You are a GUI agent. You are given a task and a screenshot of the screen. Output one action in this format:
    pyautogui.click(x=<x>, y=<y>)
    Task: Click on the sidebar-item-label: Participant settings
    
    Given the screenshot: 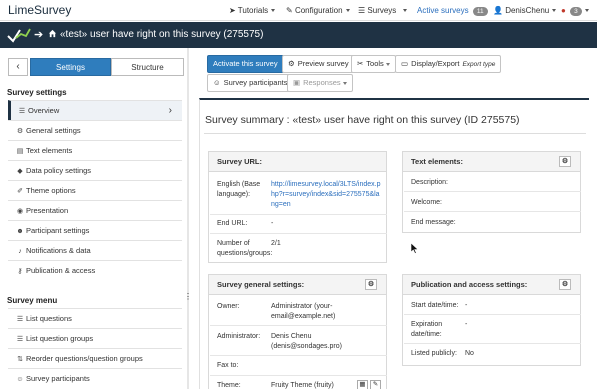 What is the action you would take?
    pyautogui.click(x=58, y=230)
    